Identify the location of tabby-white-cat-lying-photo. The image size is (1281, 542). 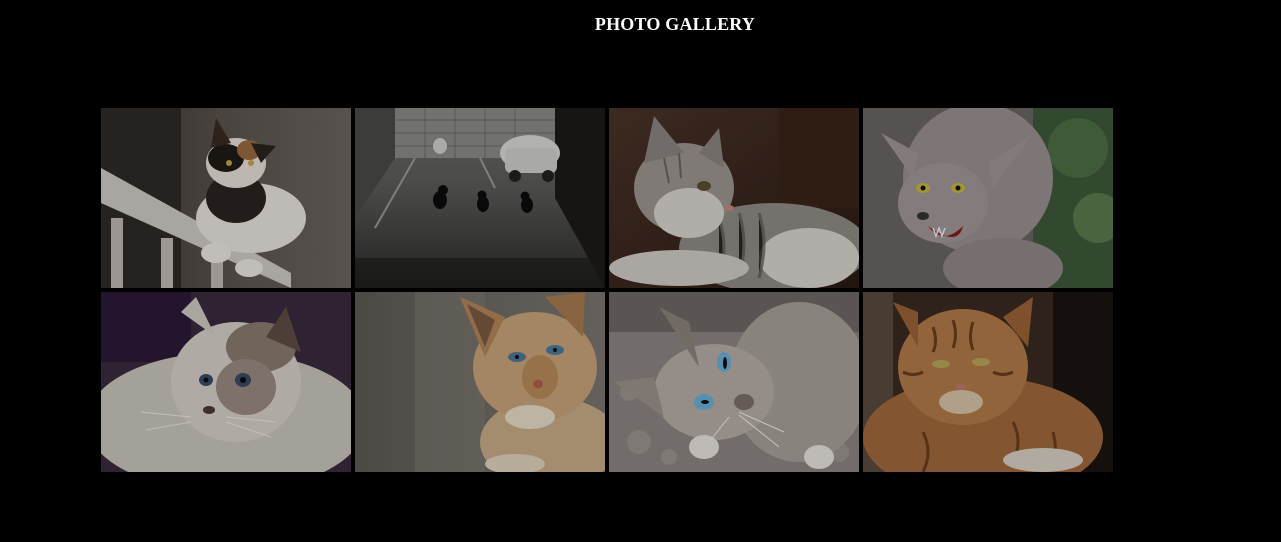
(734, 198).